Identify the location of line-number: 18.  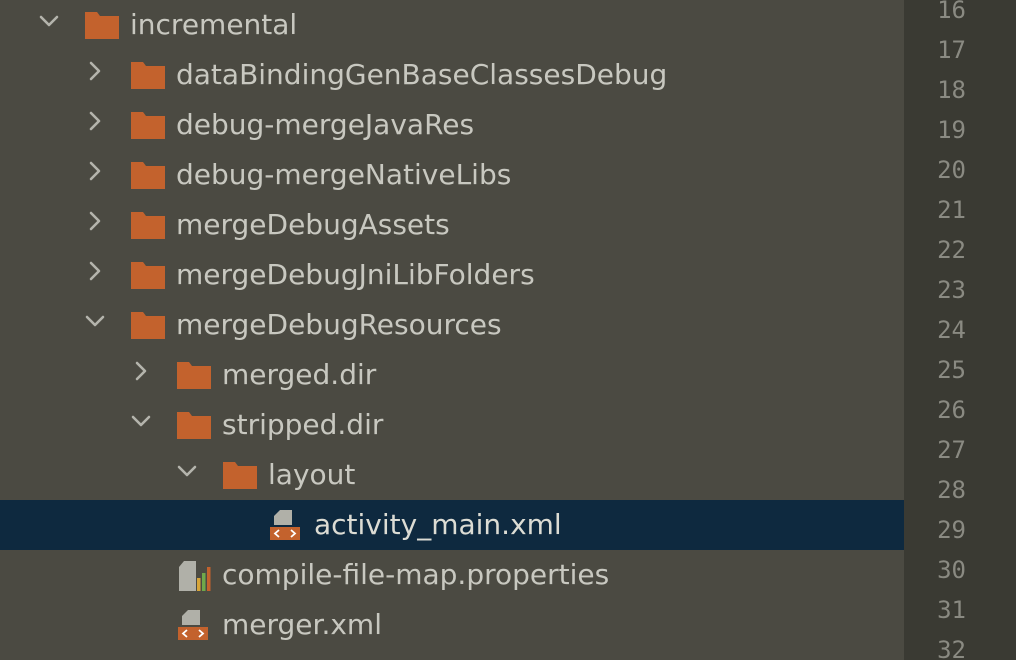
(951, 90).